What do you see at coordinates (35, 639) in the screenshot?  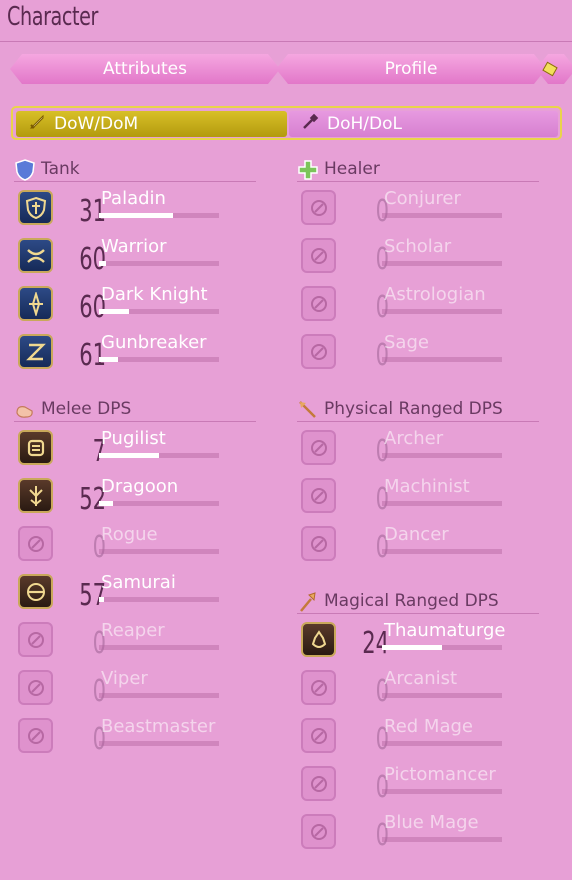 I see `reaper-icon` at bounding box center [35, 639].